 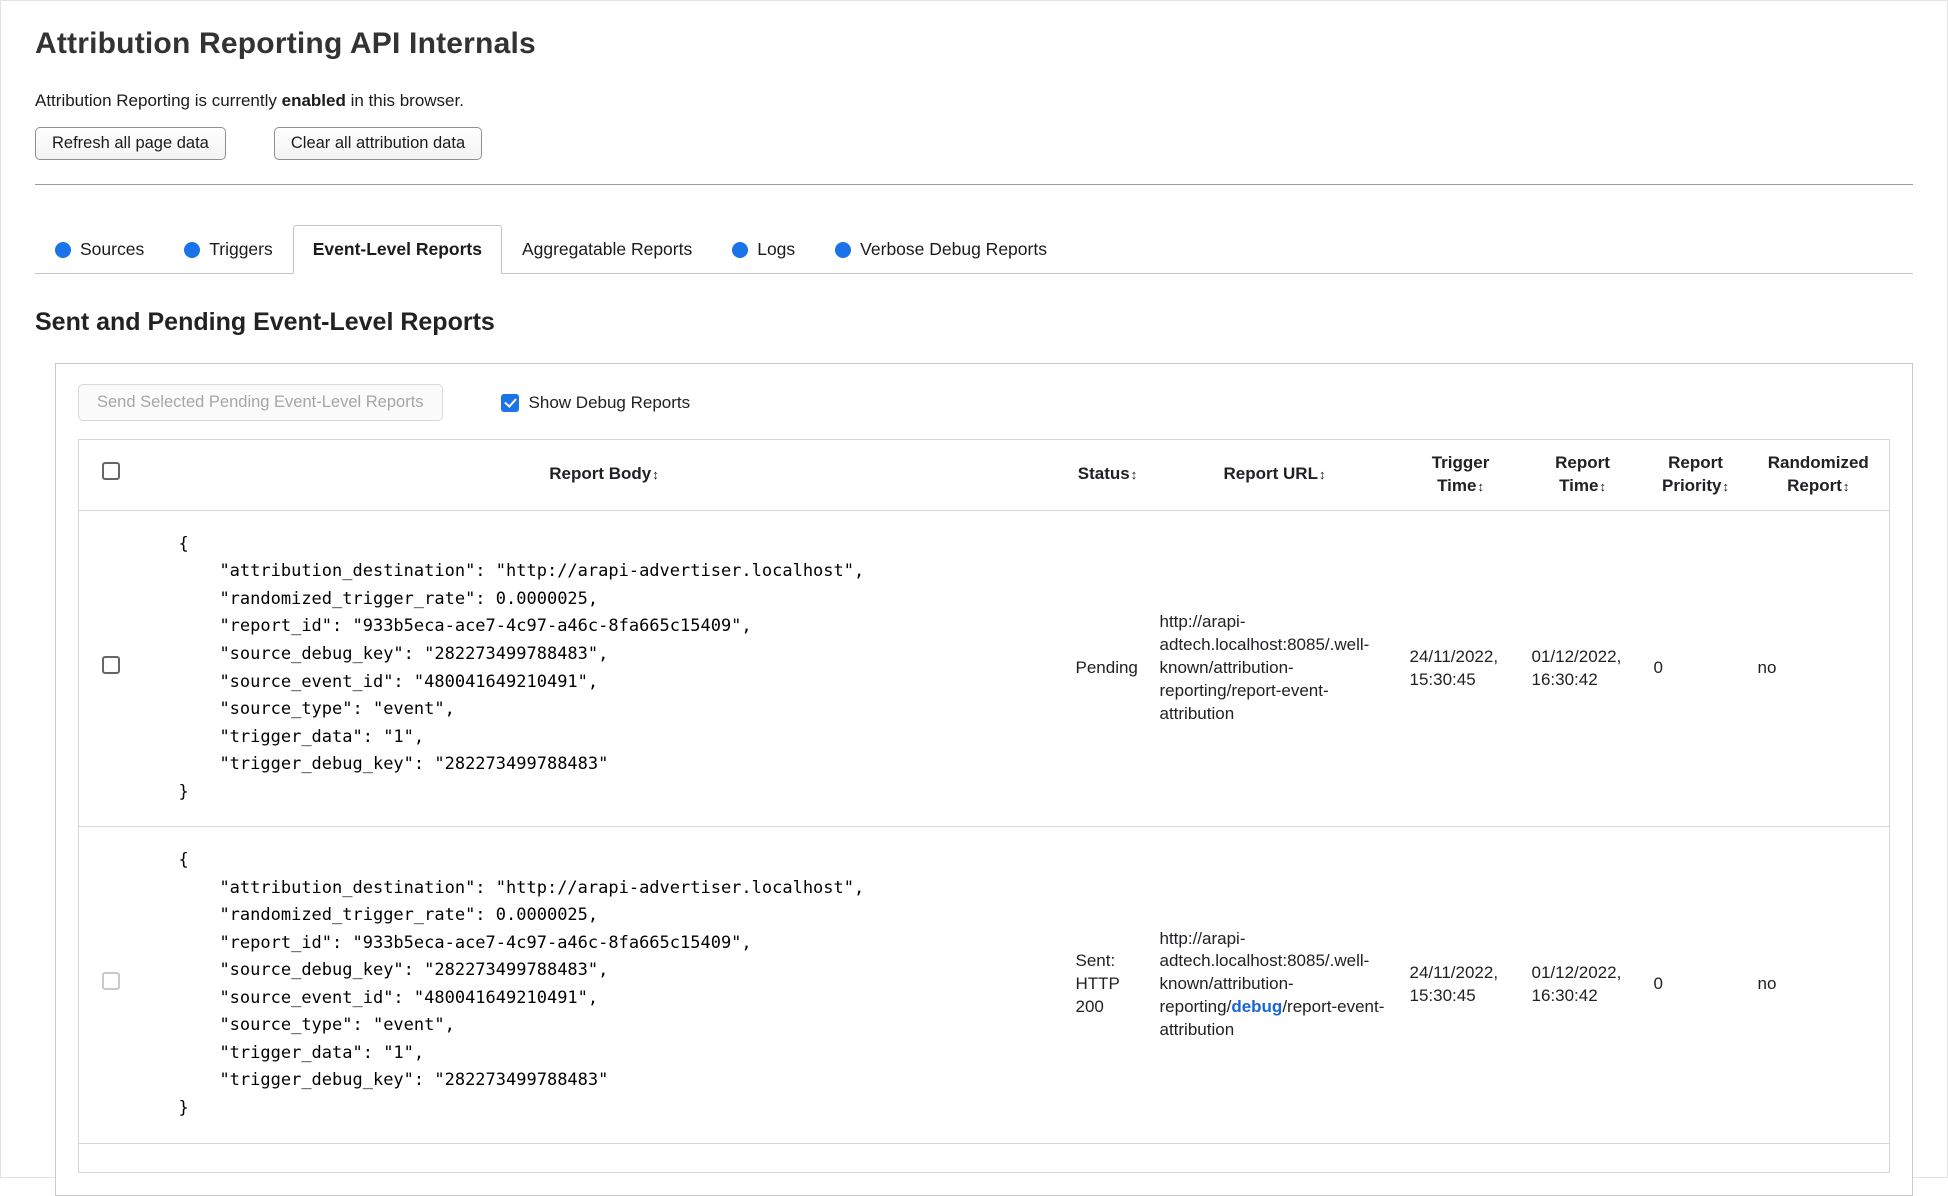 What do you see at coordinates (1107, 669) in the screenshot?
I see `status-cell: Pending` at bounding box center [1107, 669].